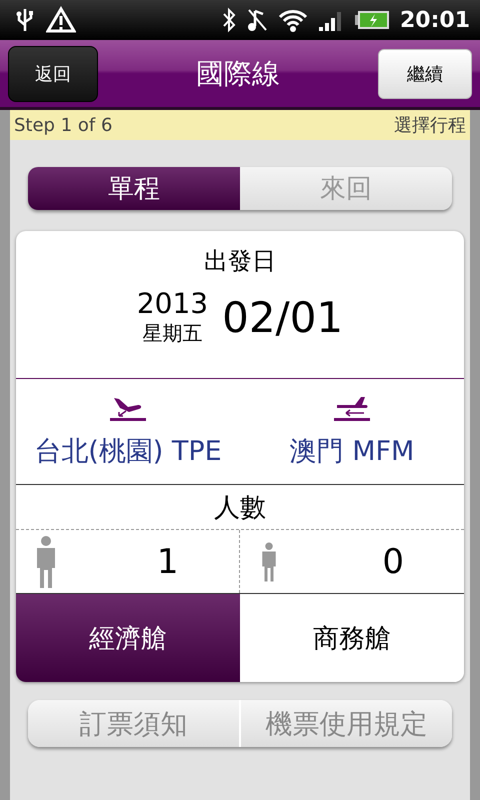 This screenshot has height=800, width=480. I want to click on back-button: 返回, so click(53, 74).